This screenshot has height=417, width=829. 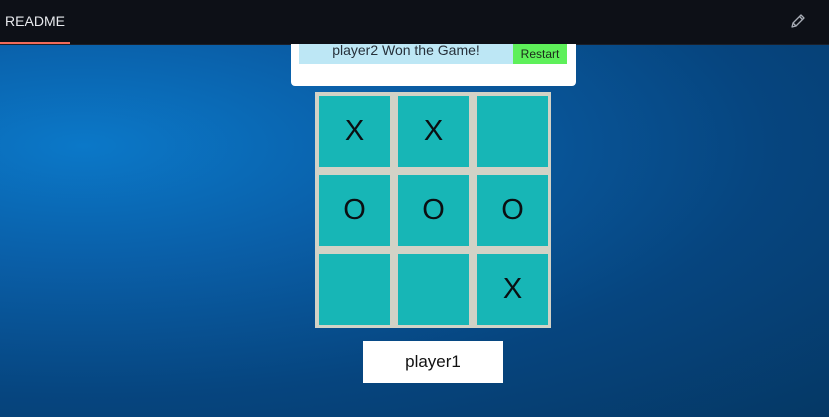 What do you see at coordinates (433, 65) in the screenshot?
I see `status-card: player2 Won the Game! Restart` at bounding box center [433, 65].